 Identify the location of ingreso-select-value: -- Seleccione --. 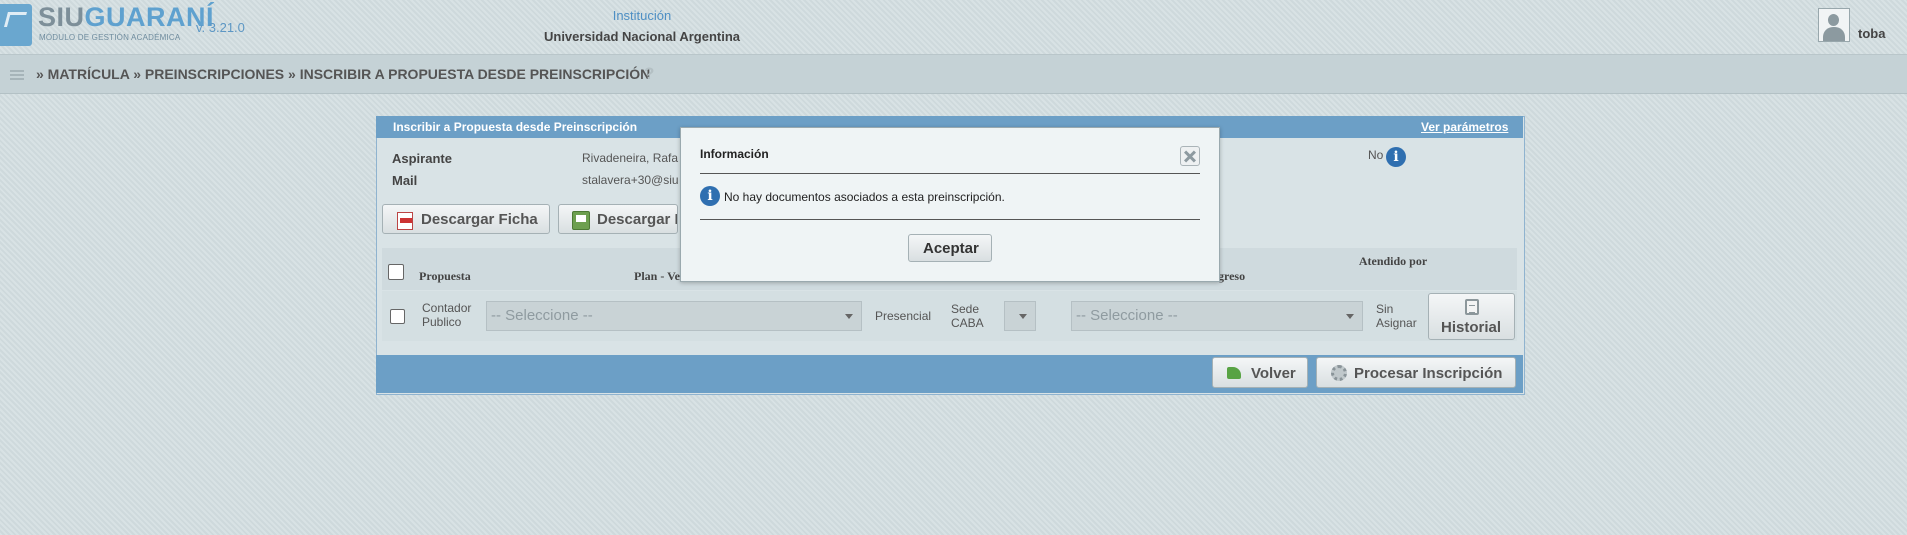
(1127, 315).